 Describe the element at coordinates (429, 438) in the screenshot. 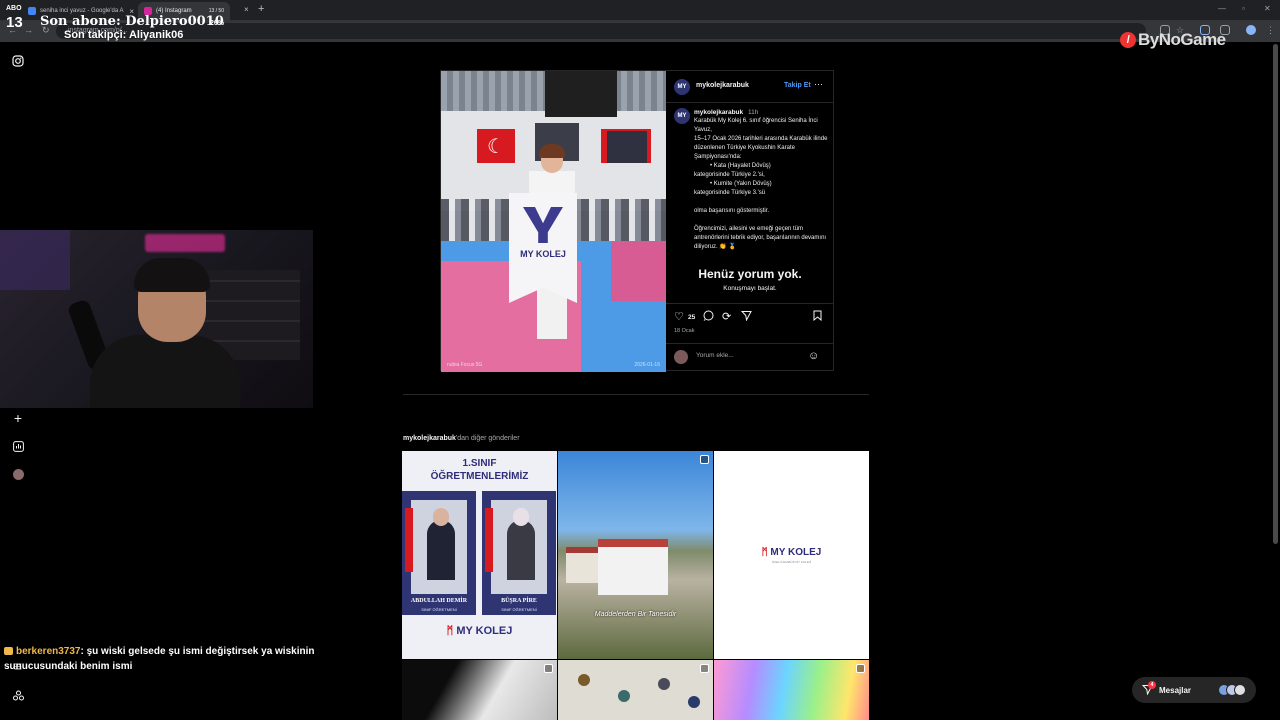

I see `more-posts-user: mykolejkarabuk` at that location.